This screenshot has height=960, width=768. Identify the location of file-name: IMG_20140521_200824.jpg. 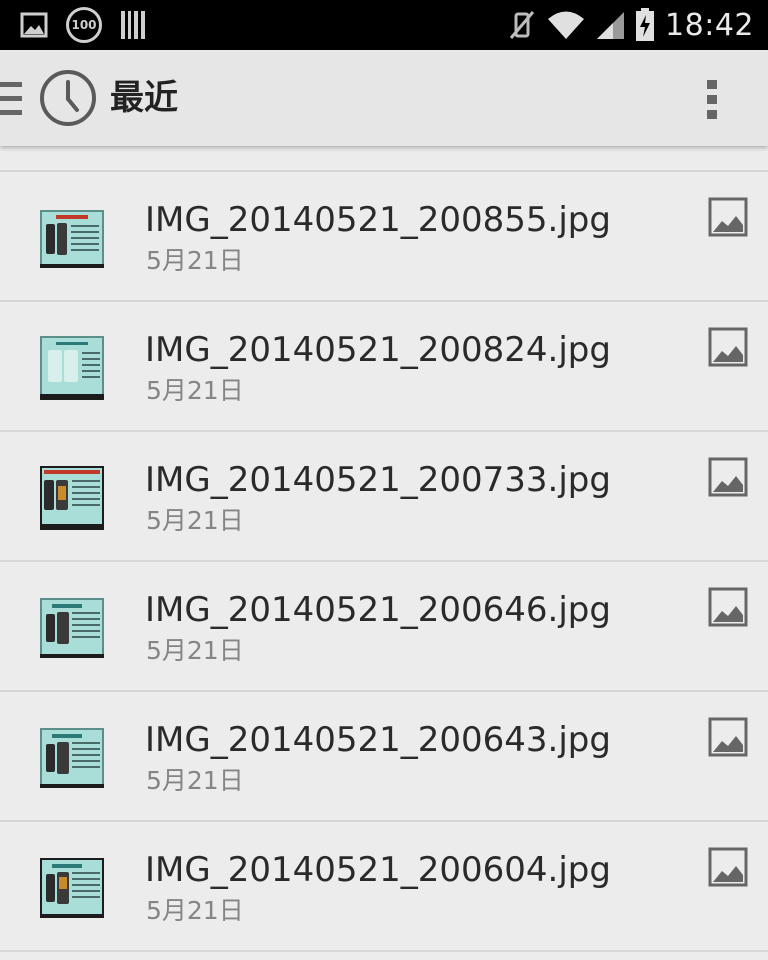
(378, 350).